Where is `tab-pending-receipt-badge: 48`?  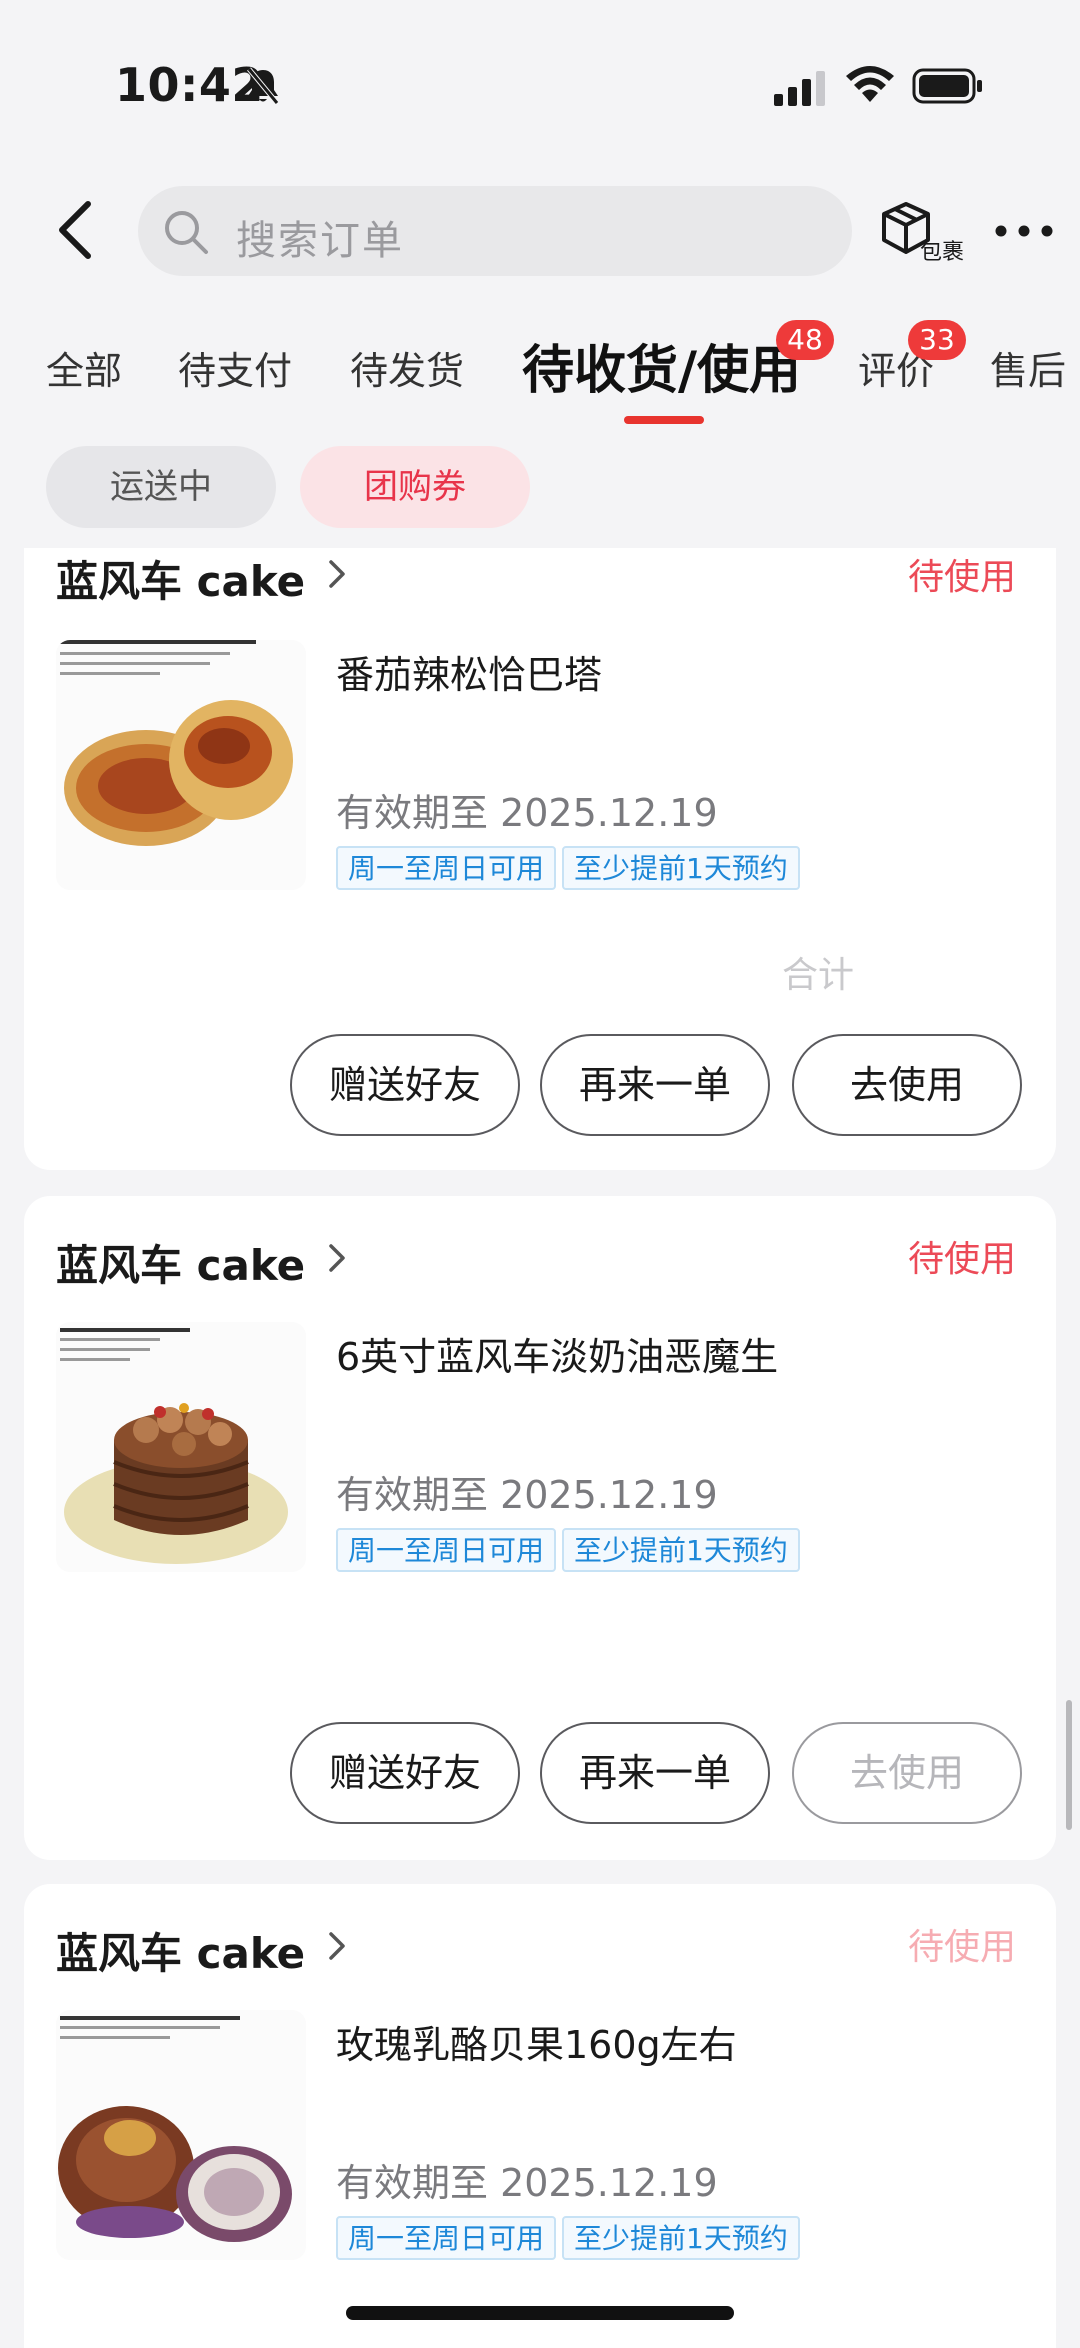 tab-pending-receipt-badge: 48 is located at coordinates (805, 340).